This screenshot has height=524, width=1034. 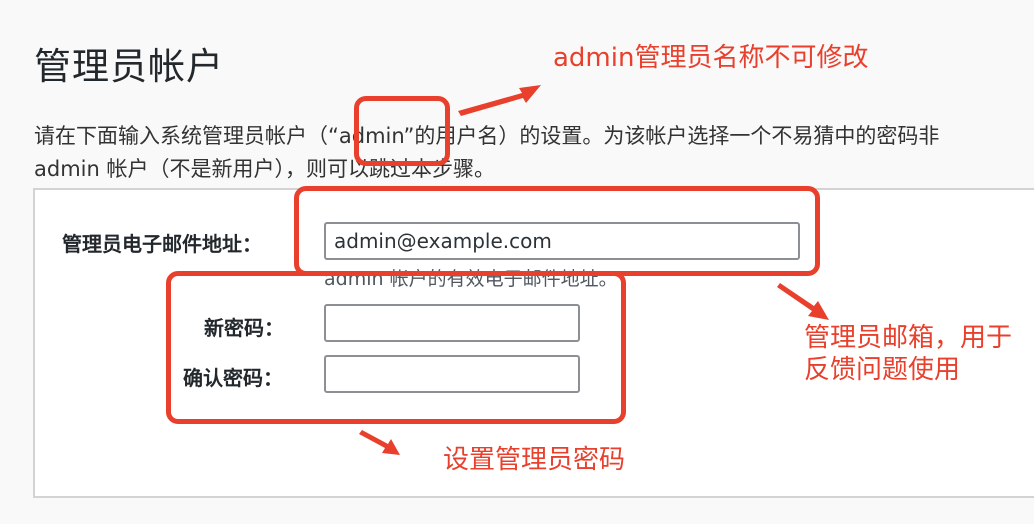 I want to click on password-note: 设置管理员密码, so click(x=534, y=460).